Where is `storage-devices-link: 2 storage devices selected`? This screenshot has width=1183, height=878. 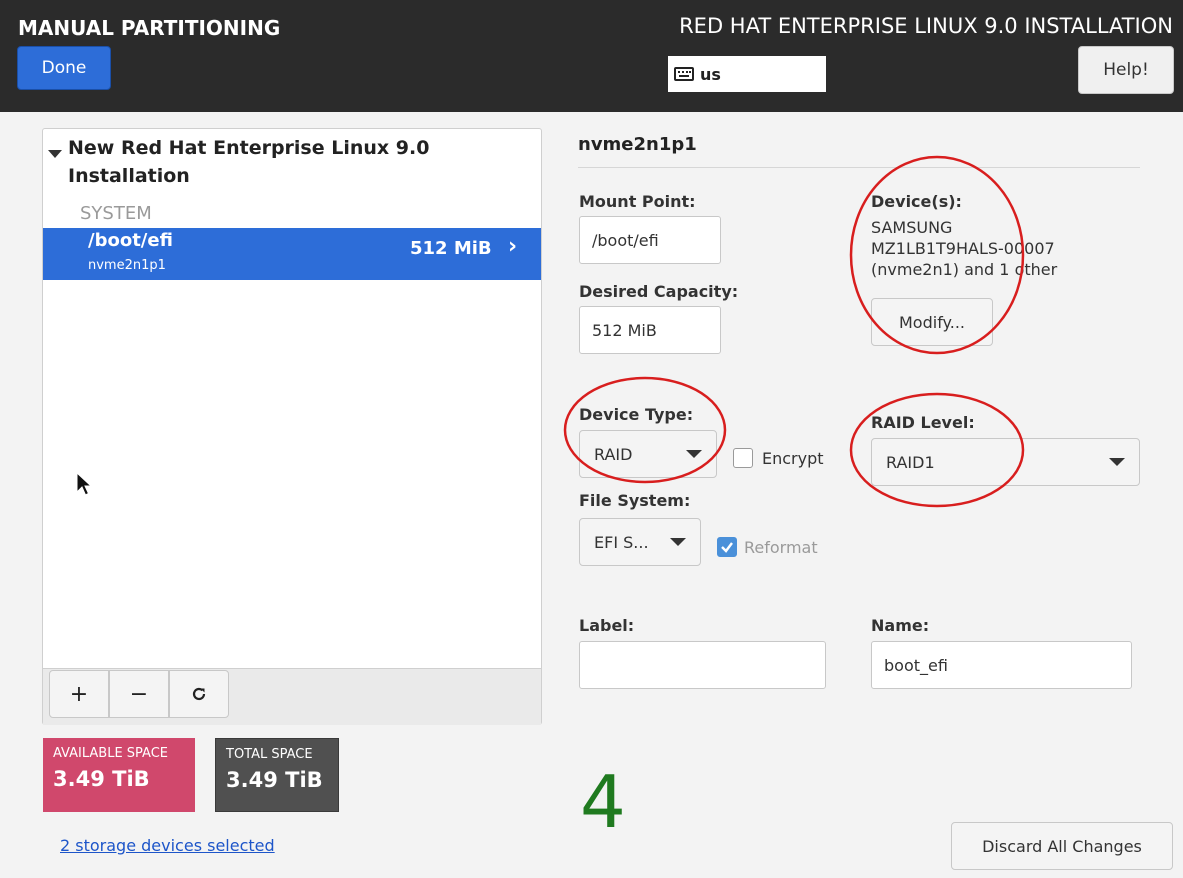 storage-devices-link: 2 storage devices selected is located at coordinates (167, 845).